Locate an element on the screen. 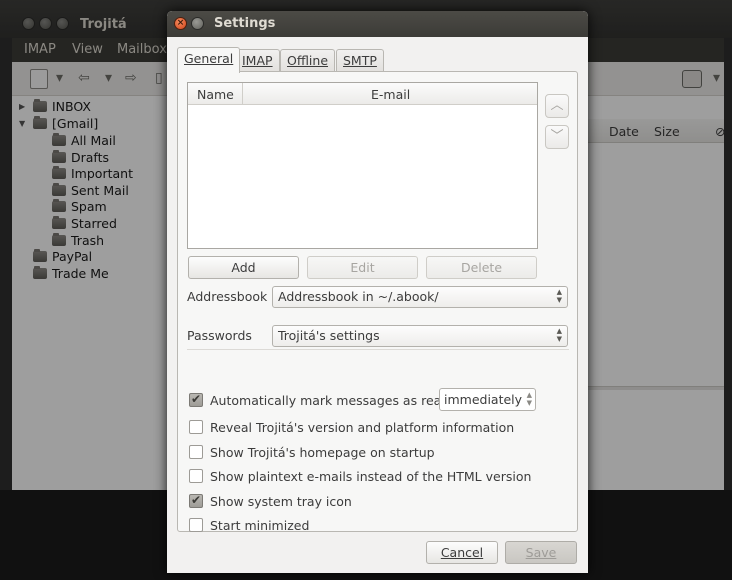 The width and height of the screenshot is (732, 580). folder-item: Trade Me is located at coordinates (71, 273).